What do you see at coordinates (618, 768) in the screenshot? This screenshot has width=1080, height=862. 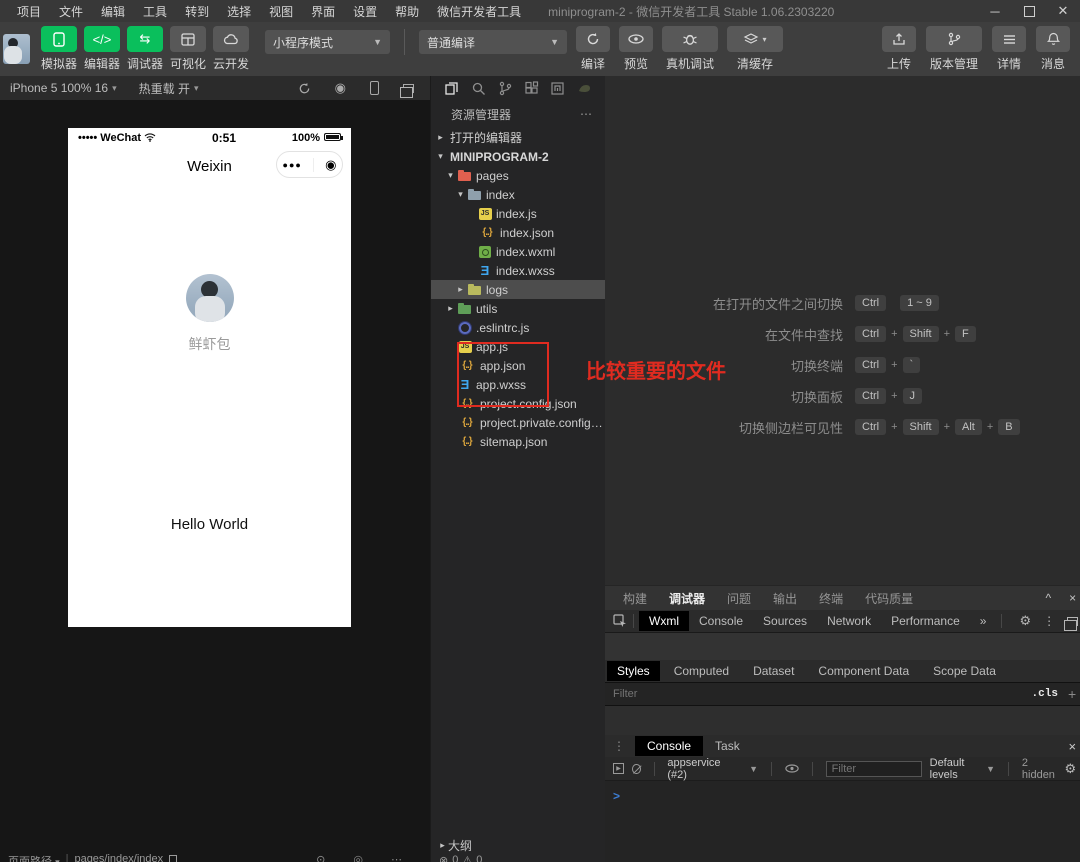 I see `console-sidebar-icon: ▶` at bounding box center [618, 768].